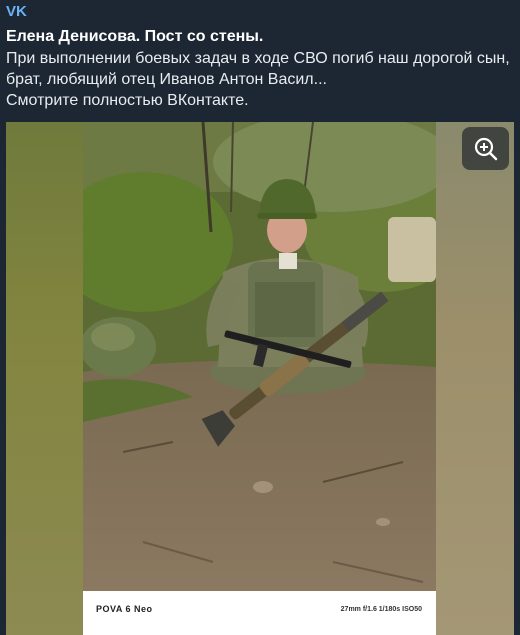 Image resolution: width=520 pixels, height=635 pixels. Describe the element at coordinates (44, 378) in the screenshot. I see `media-blur-left` at that location.